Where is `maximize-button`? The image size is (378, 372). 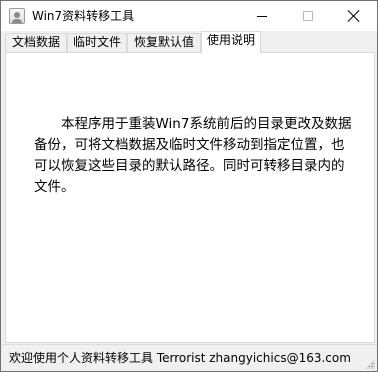
maximize-button is located at coordinates (308, 16).